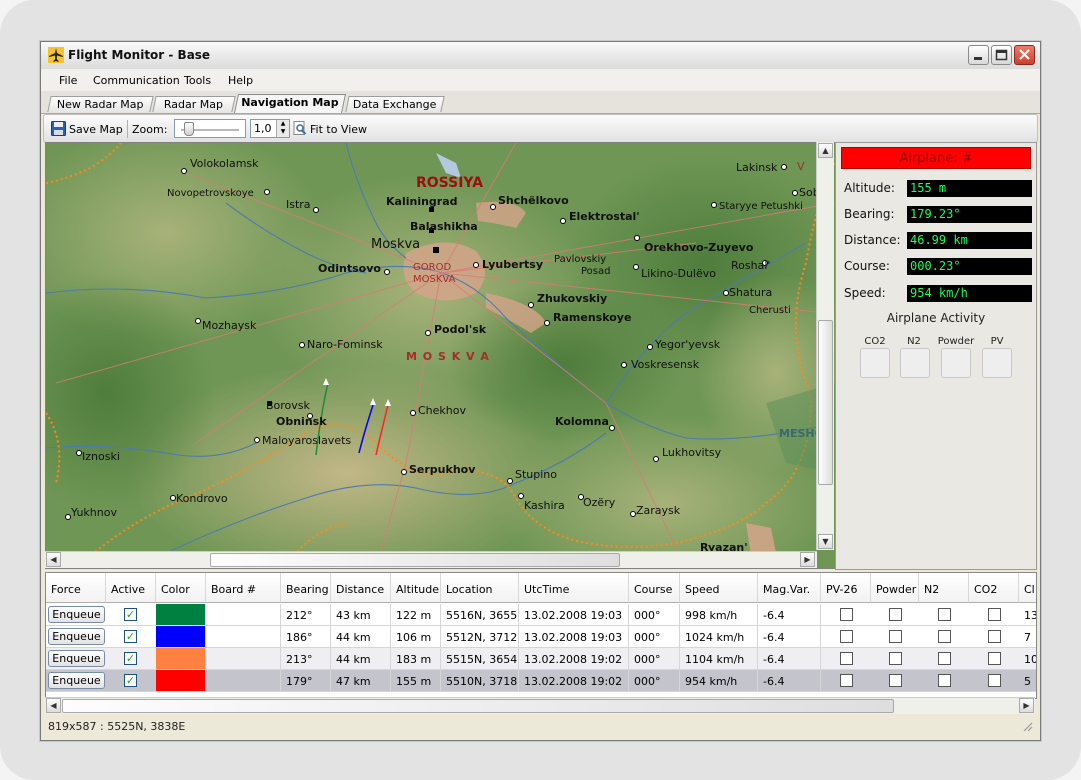 The width and height of the screenshot is (1081, 780). I want to click on map-label-city: Elektrostal', so click(604, 216).